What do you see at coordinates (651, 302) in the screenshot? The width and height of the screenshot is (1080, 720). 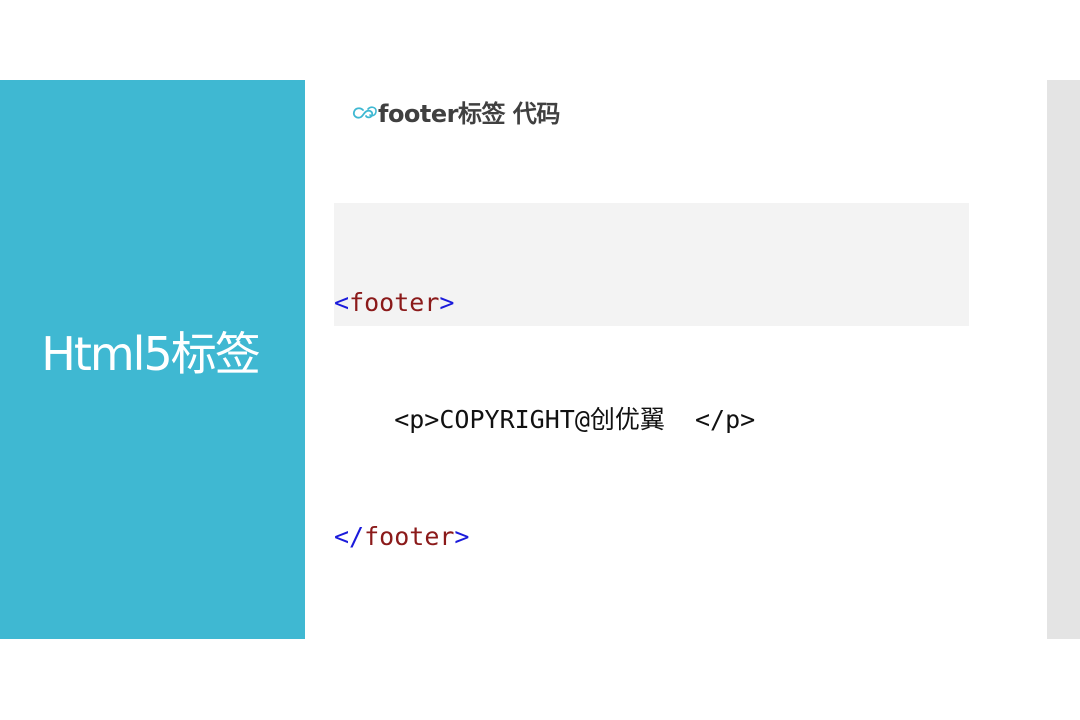 I see `code-line-open: <footer>` at bounding box center [651, 302].